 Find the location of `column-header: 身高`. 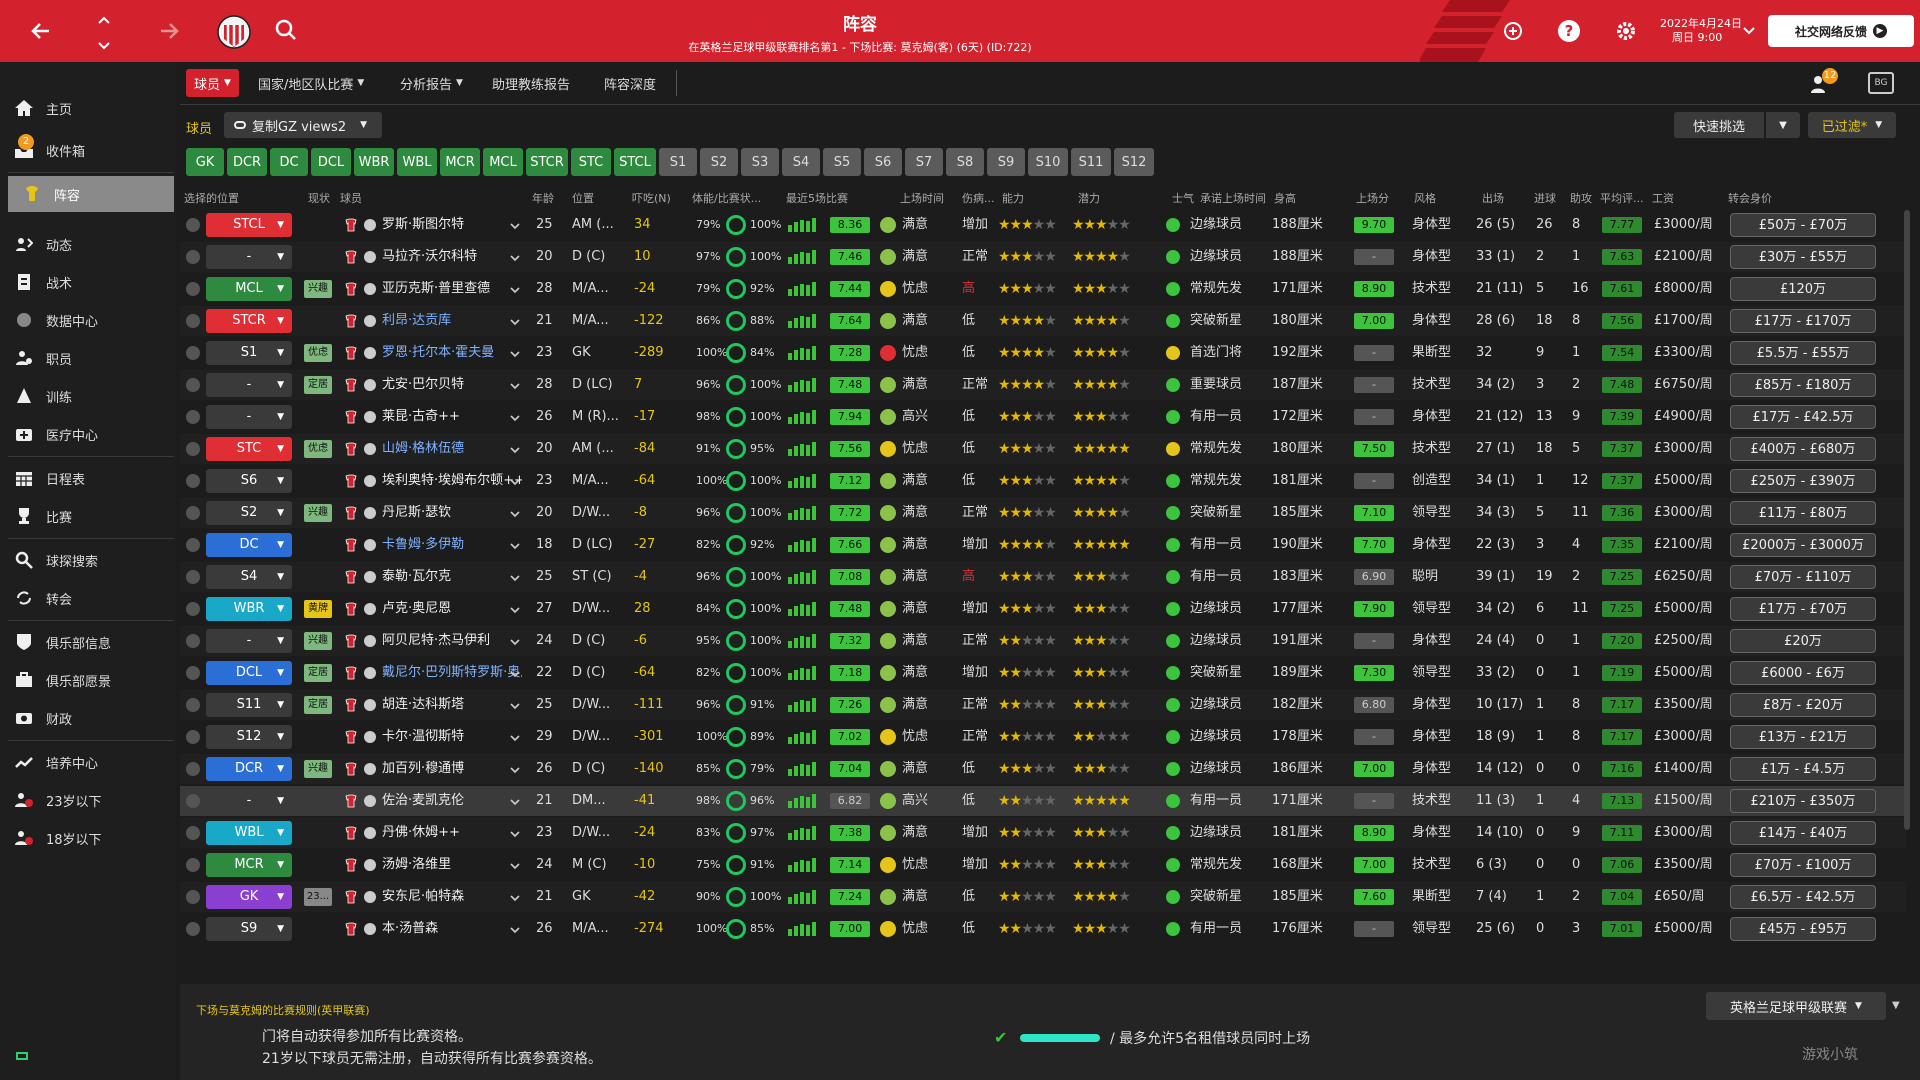

column-header: 身高 is located at coordinates (1285, 198).